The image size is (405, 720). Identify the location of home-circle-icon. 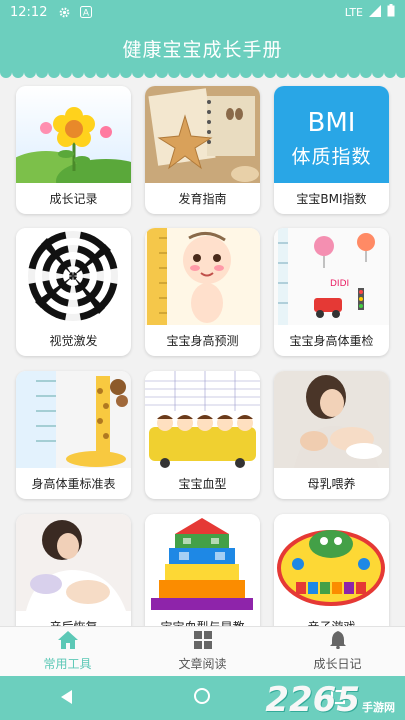
(202, 698).